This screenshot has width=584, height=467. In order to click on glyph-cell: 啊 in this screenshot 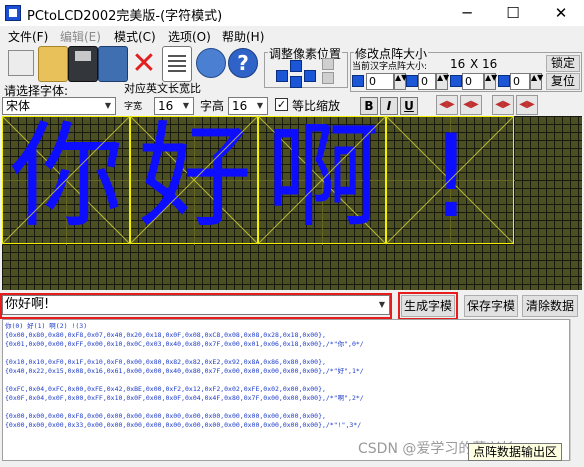, I will do `click(322, 180)`.